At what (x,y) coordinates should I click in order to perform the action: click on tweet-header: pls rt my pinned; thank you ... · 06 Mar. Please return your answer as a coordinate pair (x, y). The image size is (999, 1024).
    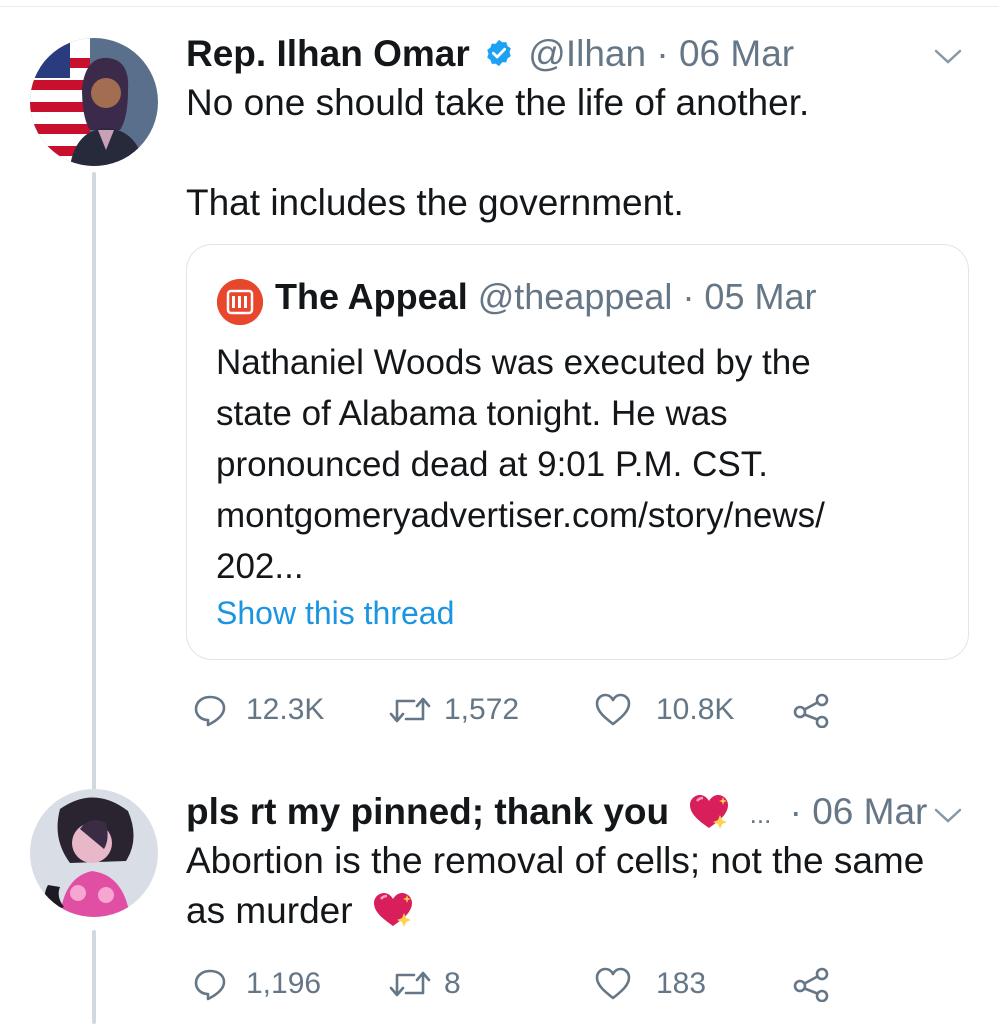
    Looking at the image, I should click on (556, 813).